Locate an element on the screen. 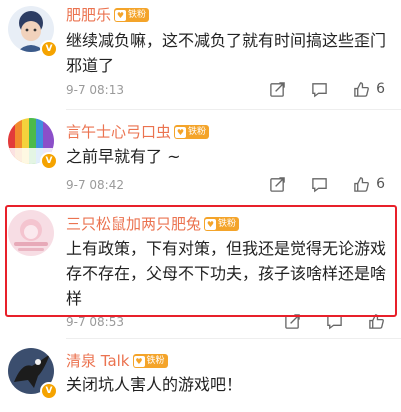  username: 清泉 Talk is located at coordinates (98, 361).